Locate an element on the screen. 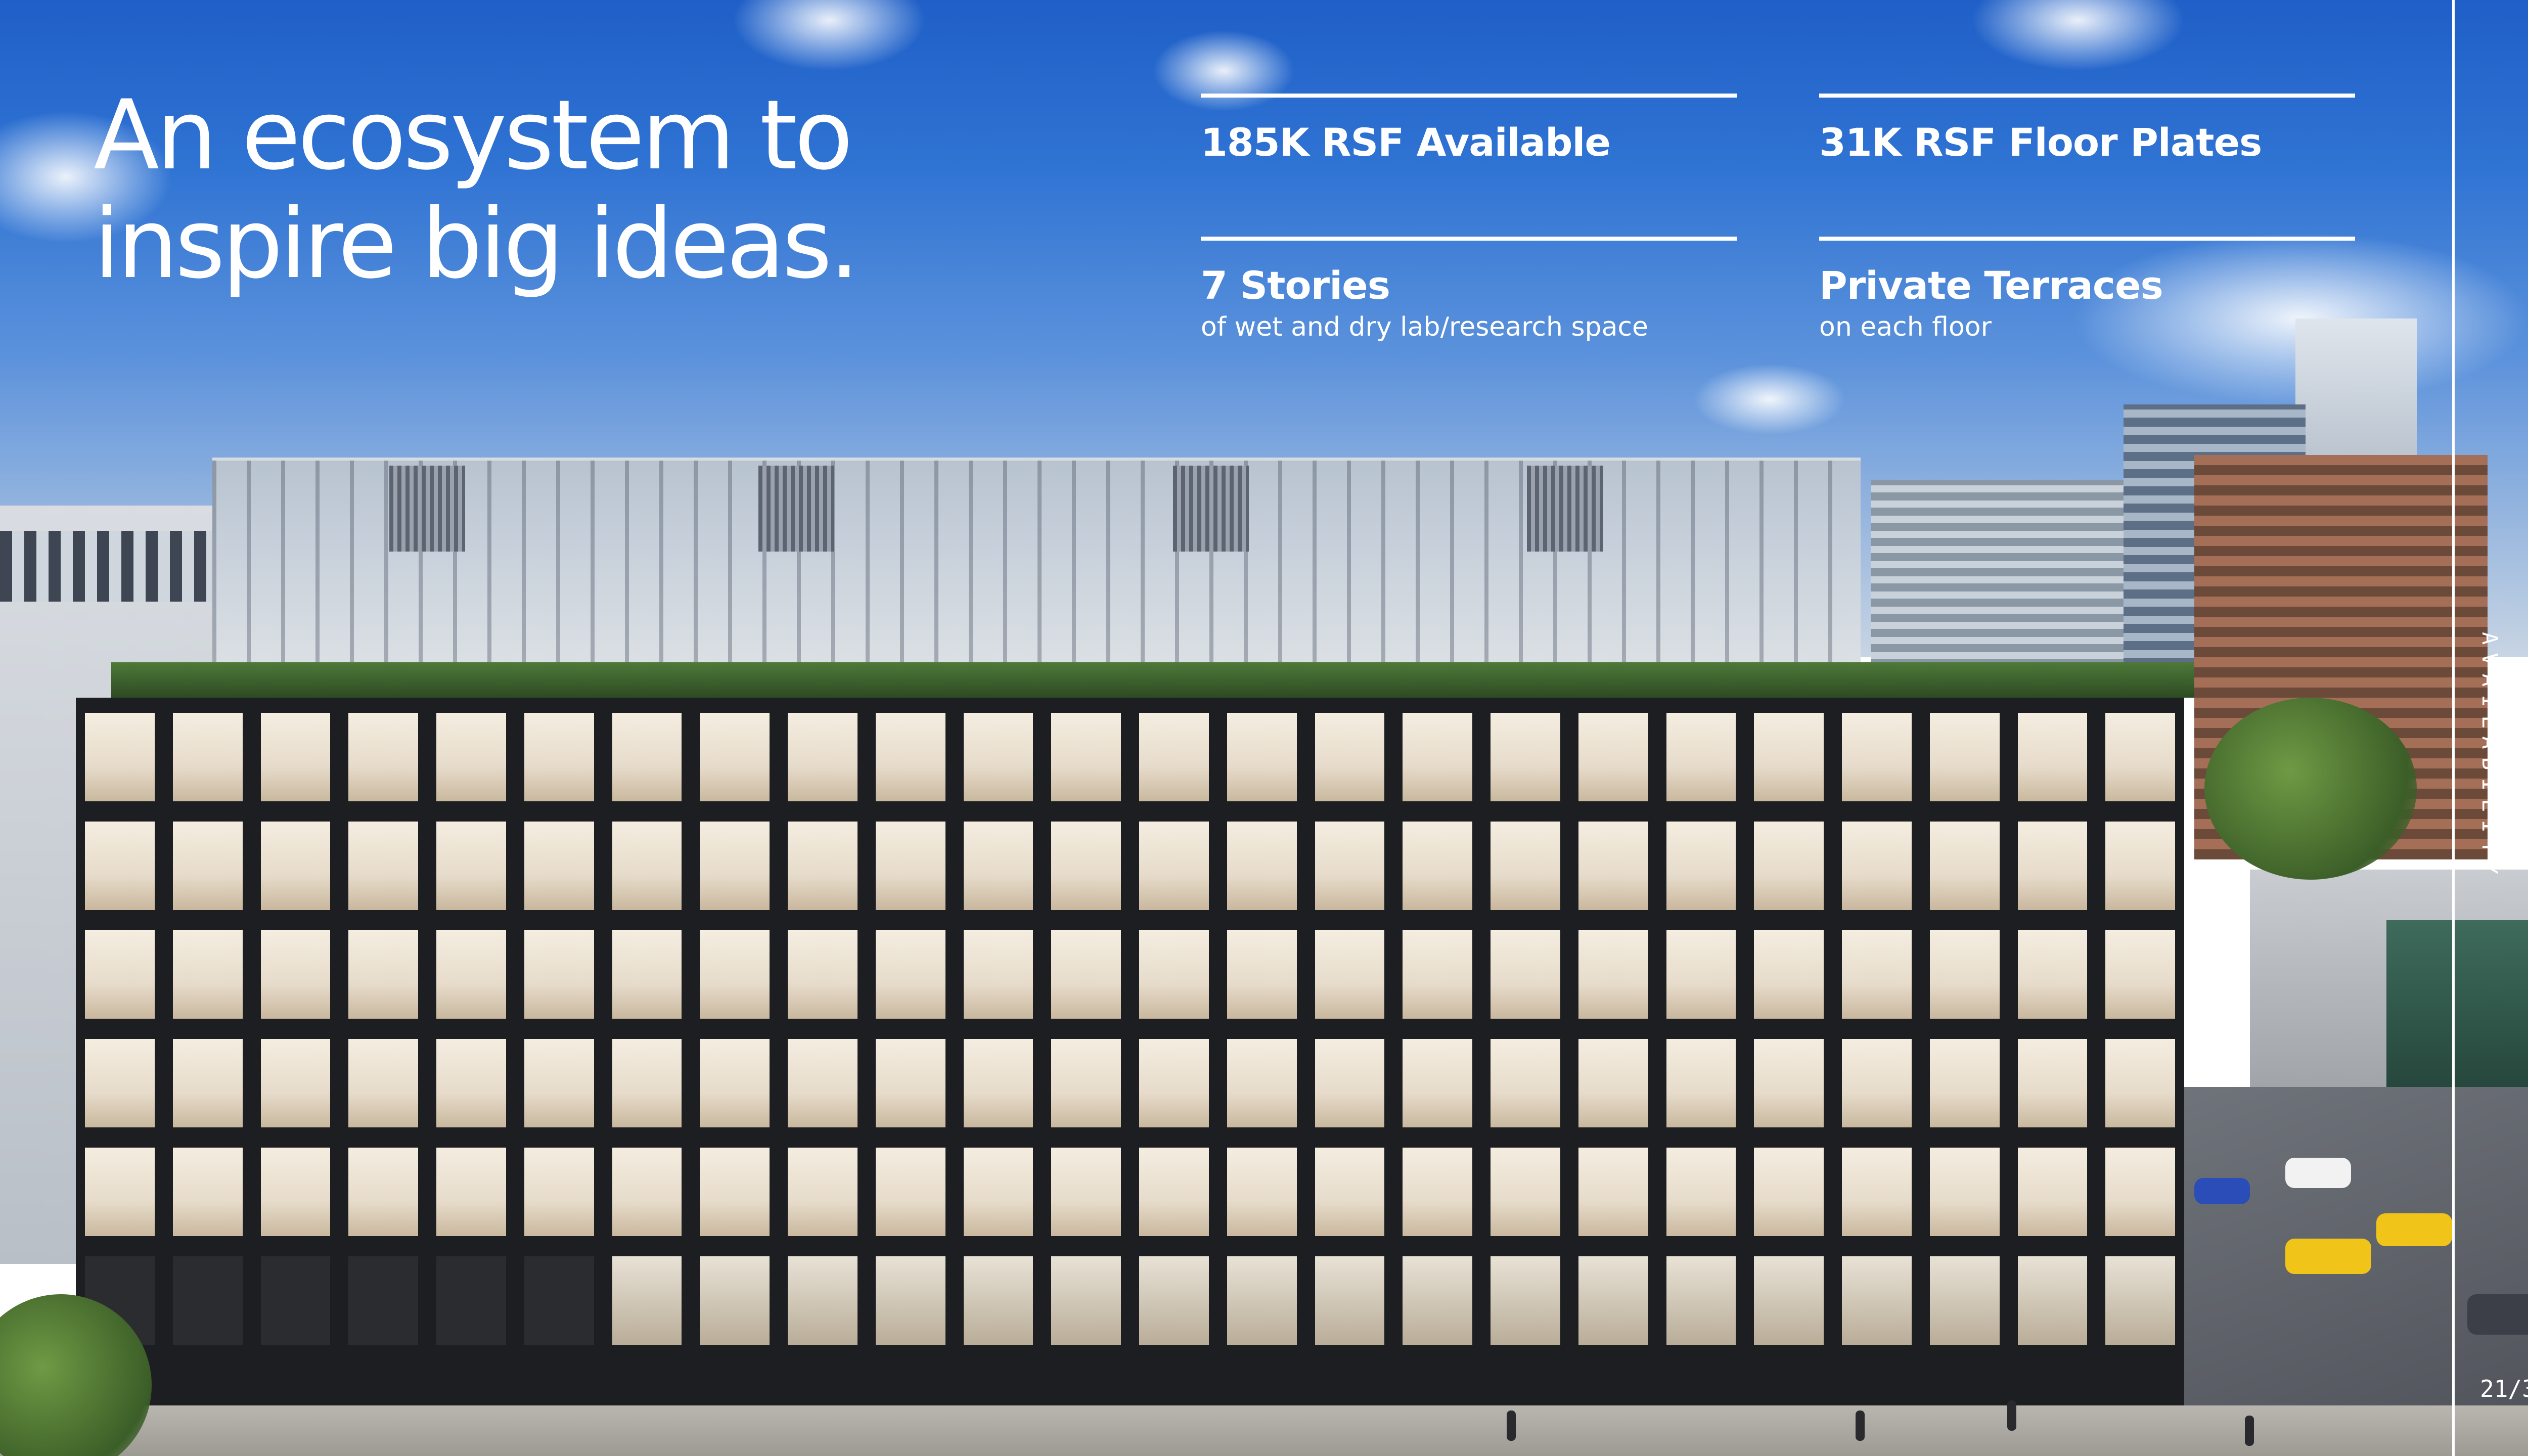 The image size is (2528, 1456). right-building is located at coordinates (1998, 581).